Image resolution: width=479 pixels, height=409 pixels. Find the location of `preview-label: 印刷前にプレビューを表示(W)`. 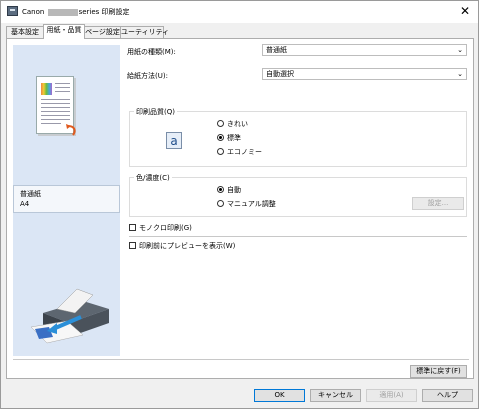

preview-label: 印刷前にプレビューを表示(W) is located at coordinates (187, 246).